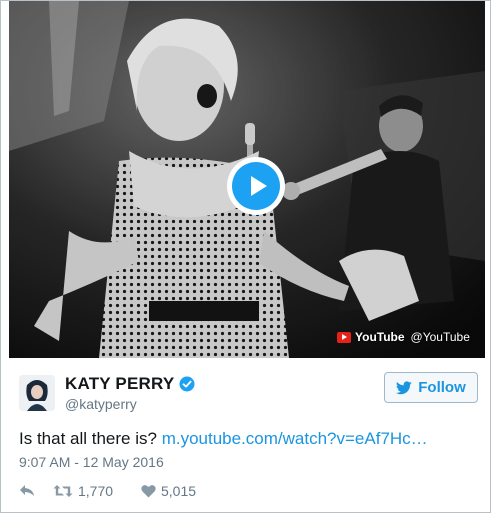  I want to click on play-button, so click(256, 186).